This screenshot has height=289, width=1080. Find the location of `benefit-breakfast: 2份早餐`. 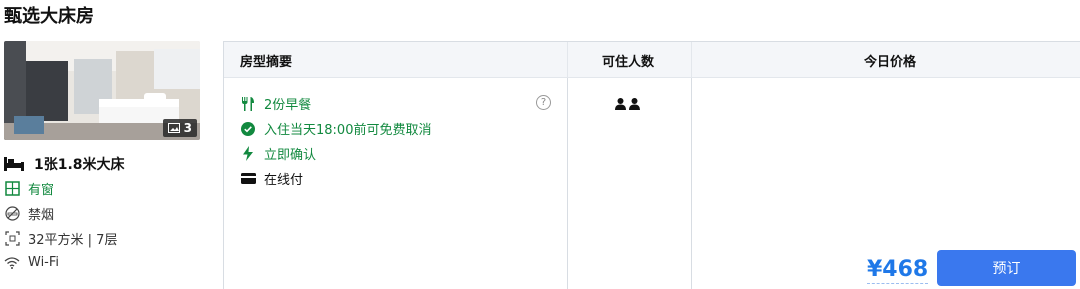

benefit-breakfast: 2份早餐 is located at coordinates (275, 103).